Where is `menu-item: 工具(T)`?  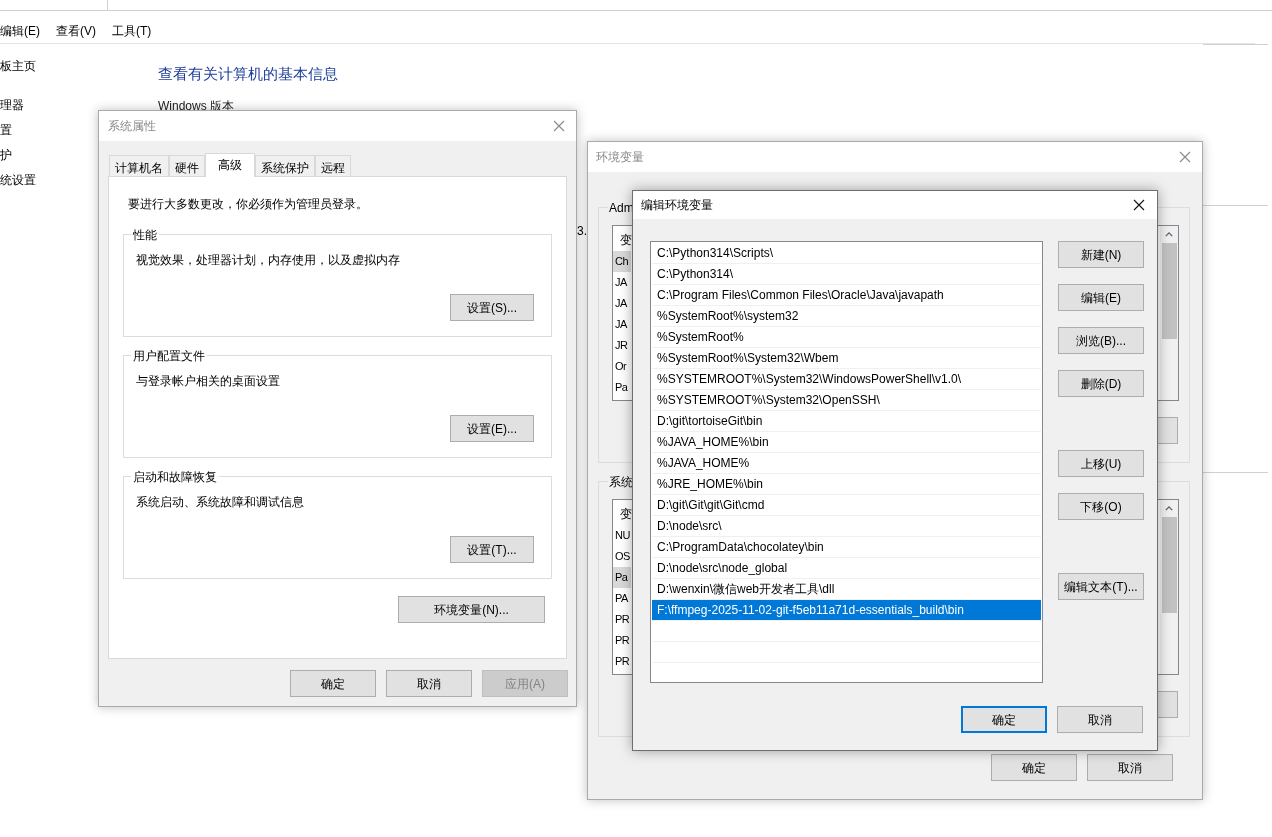 menu-item: 工具(T) is located at coordinates (132, 31).